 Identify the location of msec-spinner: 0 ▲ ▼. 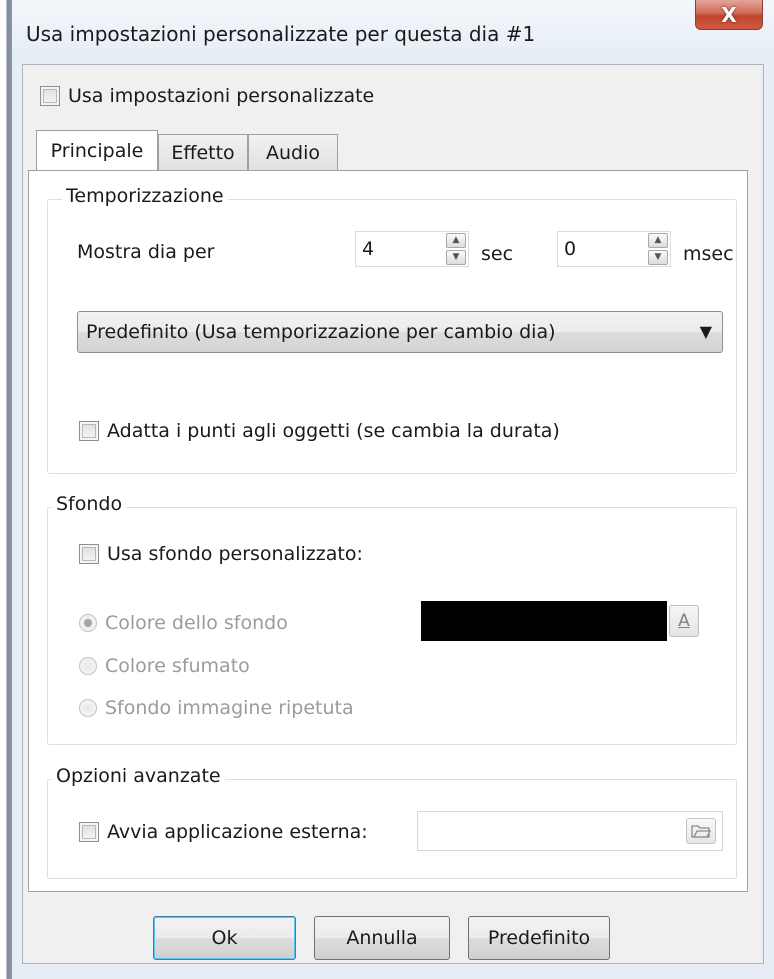
(614, 249).